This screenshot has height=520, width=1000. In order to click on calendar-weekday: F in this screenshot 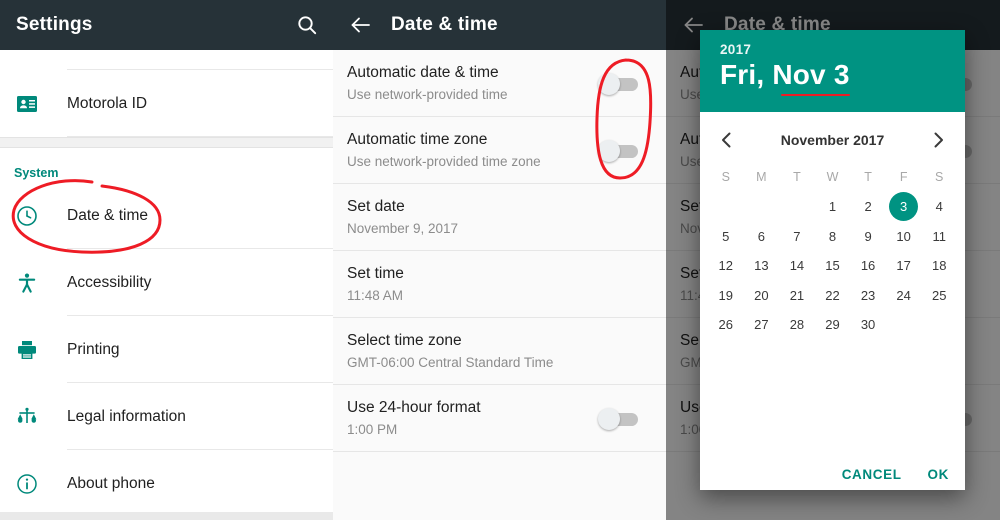, I will do `click(903, 177)`.